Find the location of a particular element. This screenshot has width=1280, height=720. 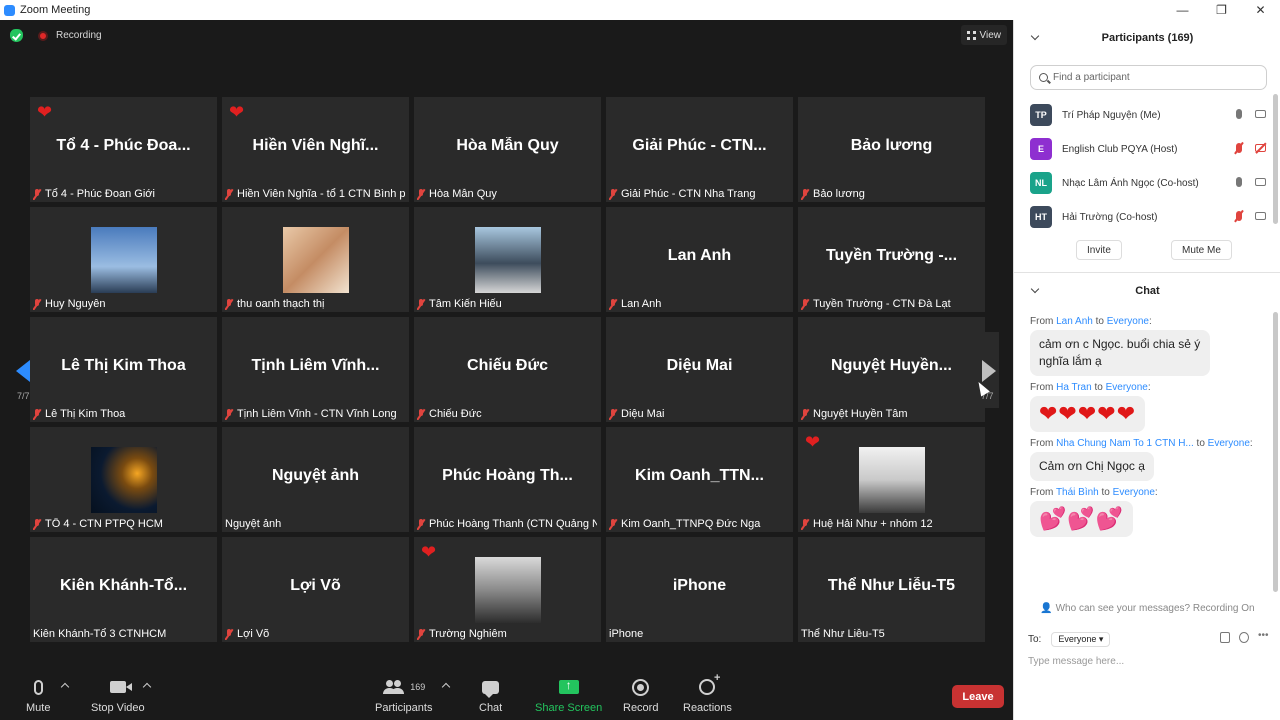

tile-caption: Lê Thị Kim Thoa is located at coordinates (123, 414).